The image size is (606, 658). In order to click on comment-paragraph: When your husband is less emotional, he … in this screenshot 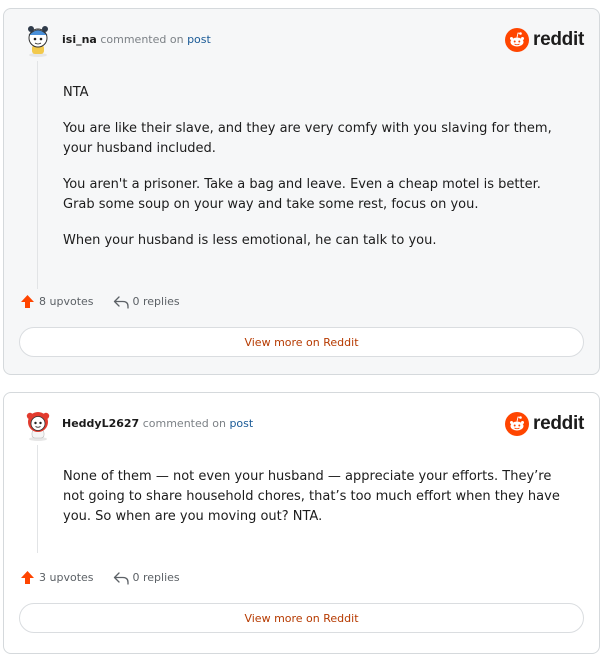, I will do `click(250, 240)`.